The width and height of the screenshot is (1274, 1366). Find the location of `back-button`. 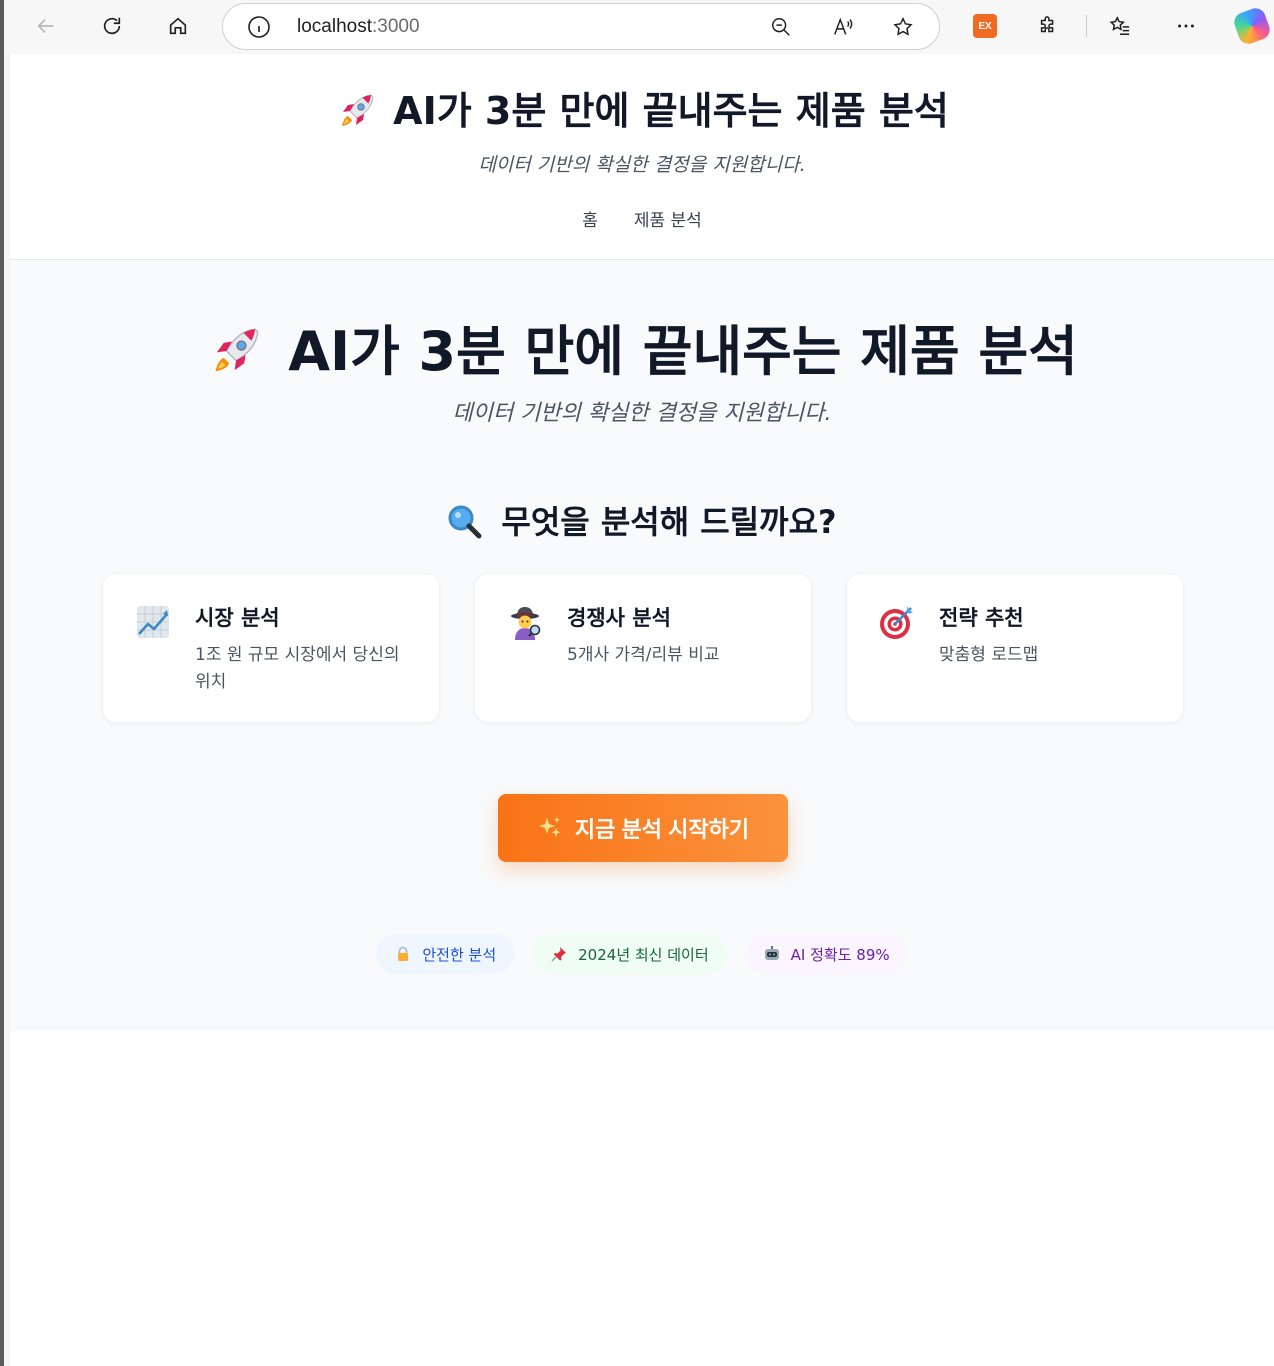

back-button is located at coordinates (46, 26).